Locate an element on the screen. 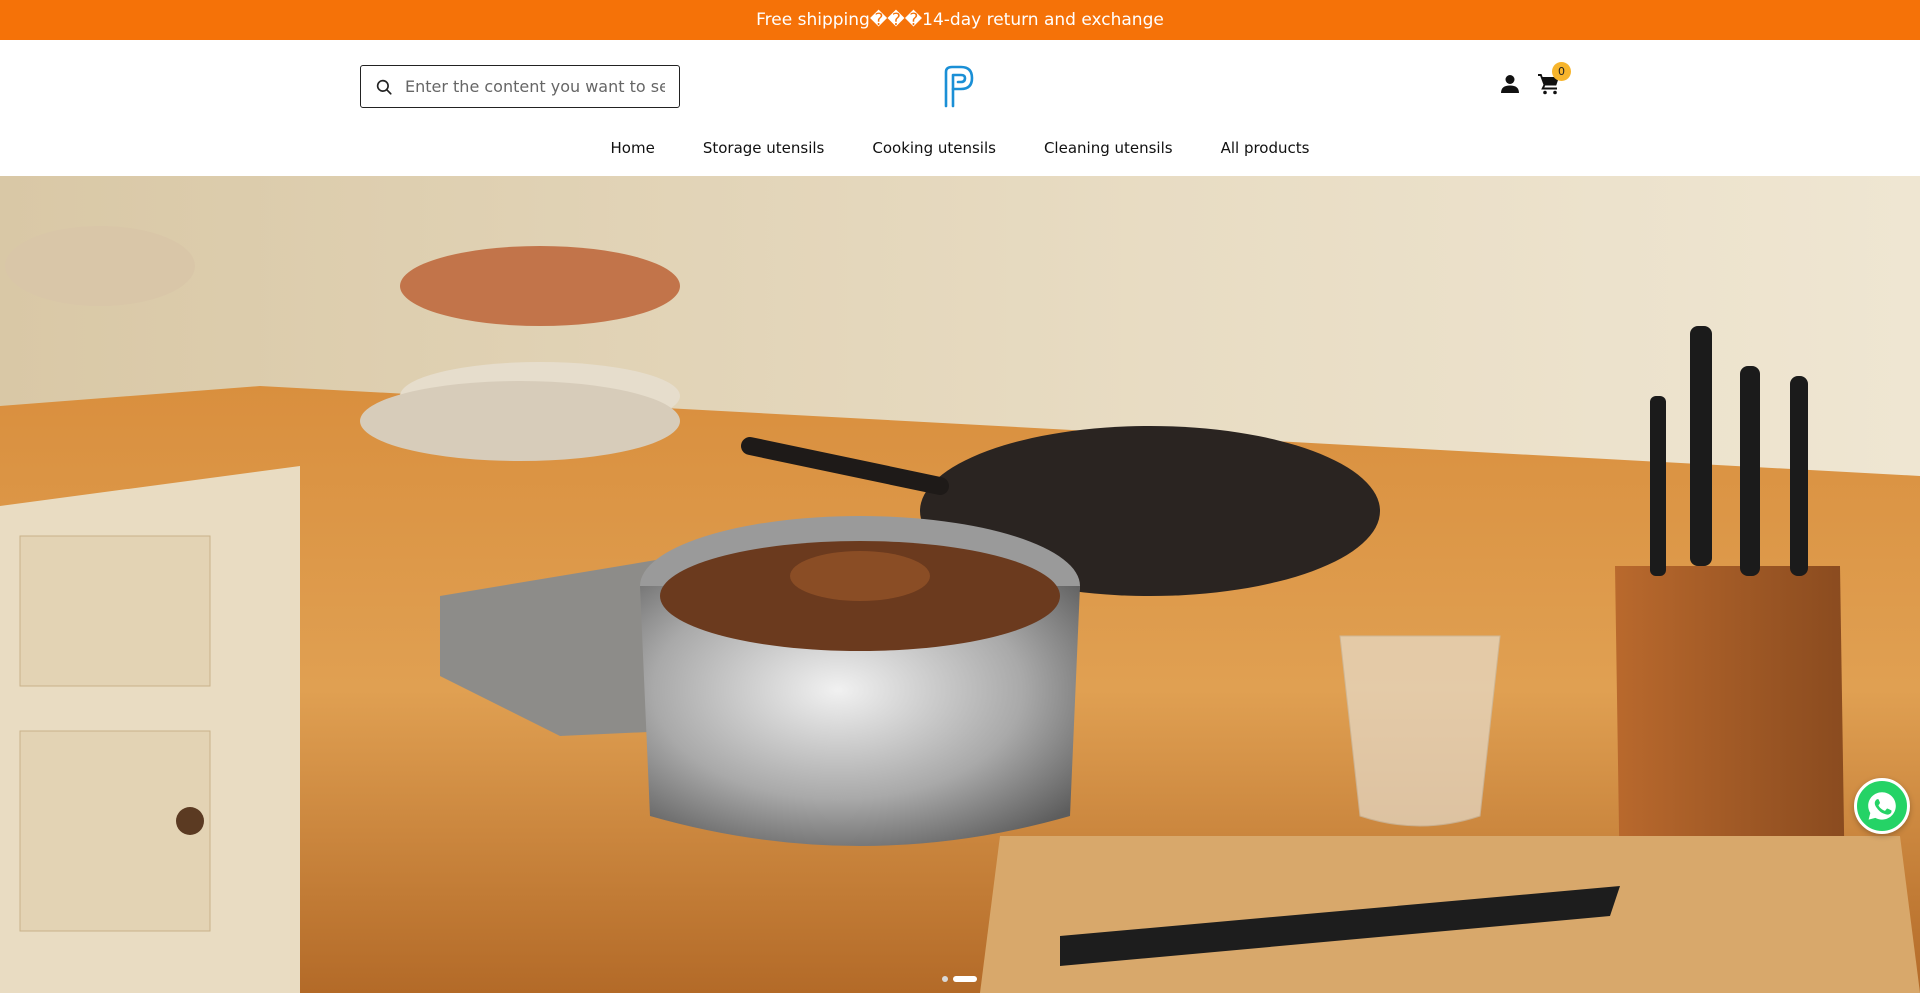 The height and width of the screenshot is (993, 1920). search-icon is located at coordinates (384, 87).